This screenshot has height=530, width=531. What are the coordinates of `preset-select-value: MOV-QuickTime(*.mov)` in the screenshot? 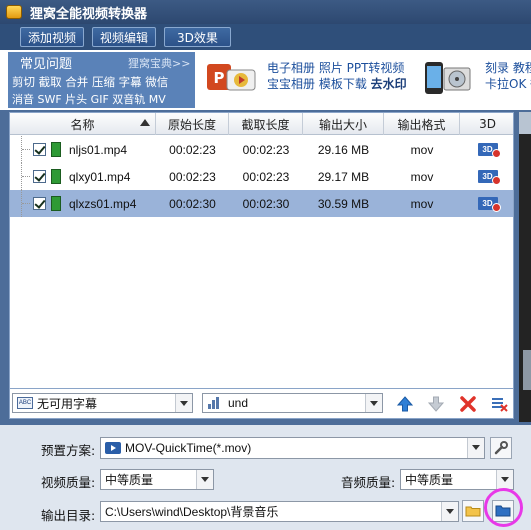 It's located at (188, 448).